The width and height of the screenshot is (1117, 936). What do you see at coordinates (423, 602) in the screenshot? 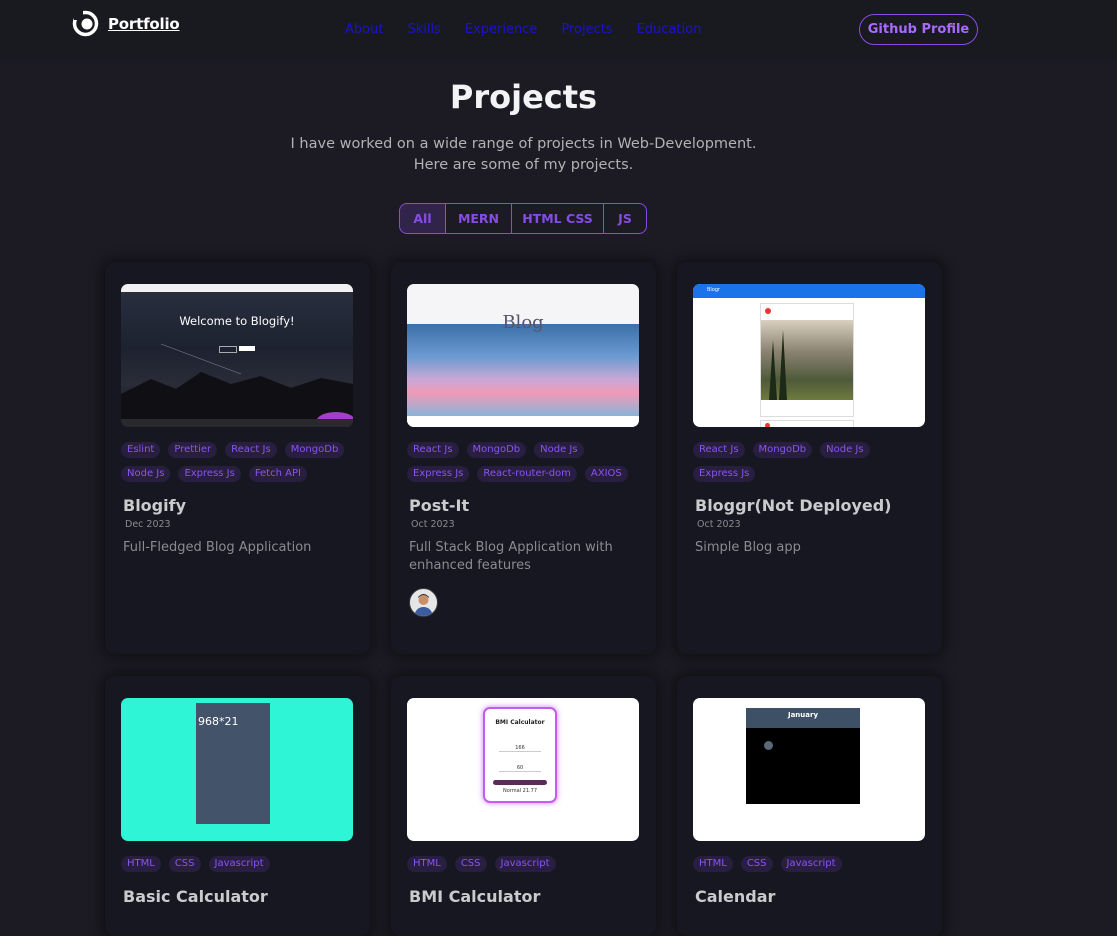
I see `contributor-avatar` at bounding box center [423, 602].